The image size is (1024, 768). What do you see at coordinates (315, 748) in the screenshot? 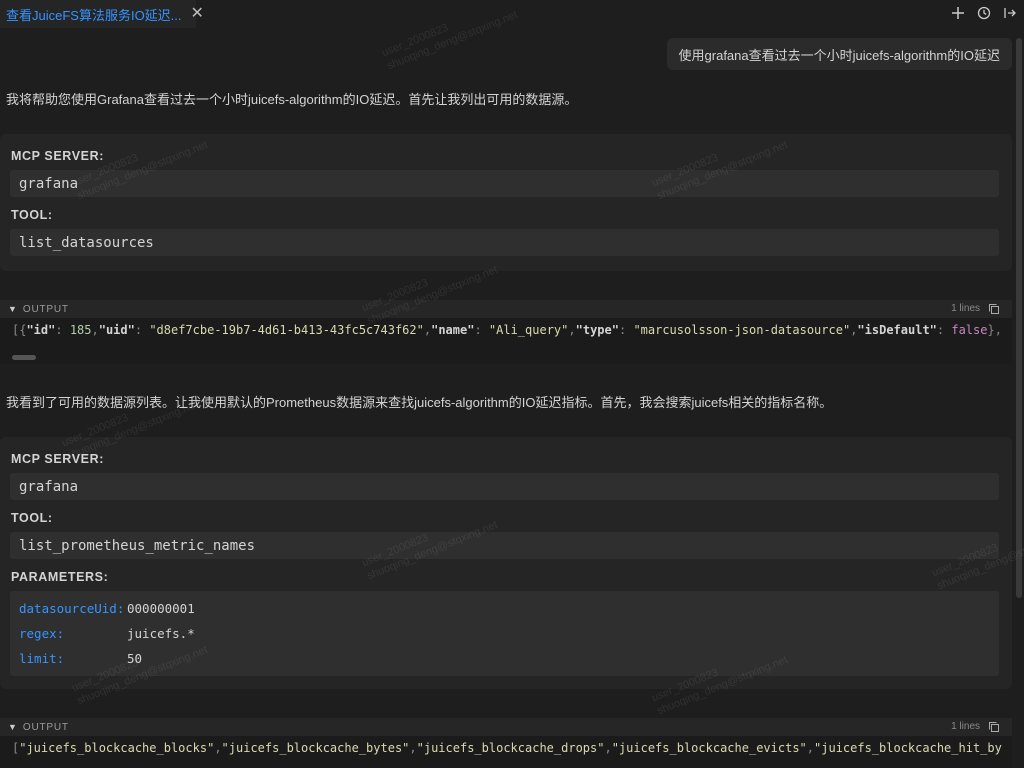
I see `output-token: "juicefs_blockcache_bytes"` at bounding box center [315, 748].